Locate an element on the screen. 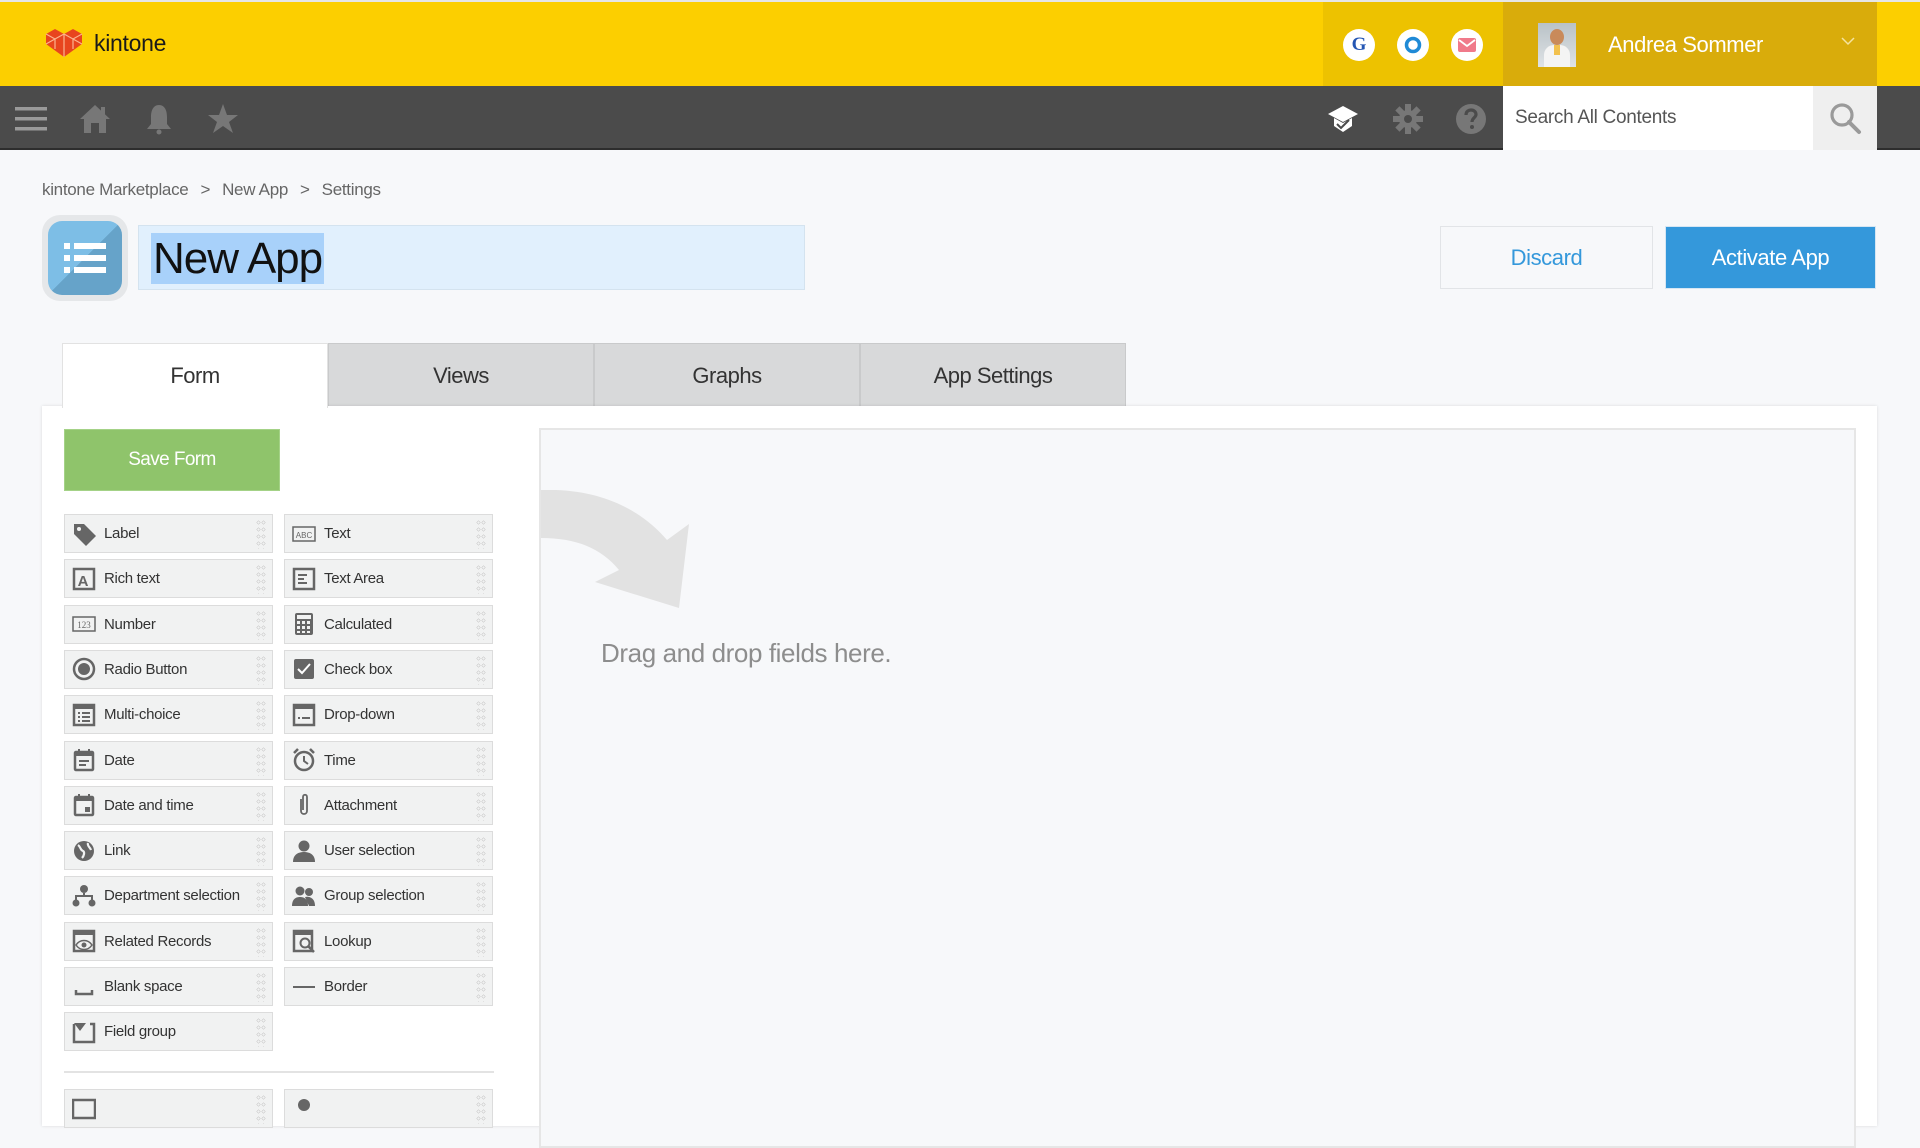  related-records-icon is located at coordinates (84, 941).